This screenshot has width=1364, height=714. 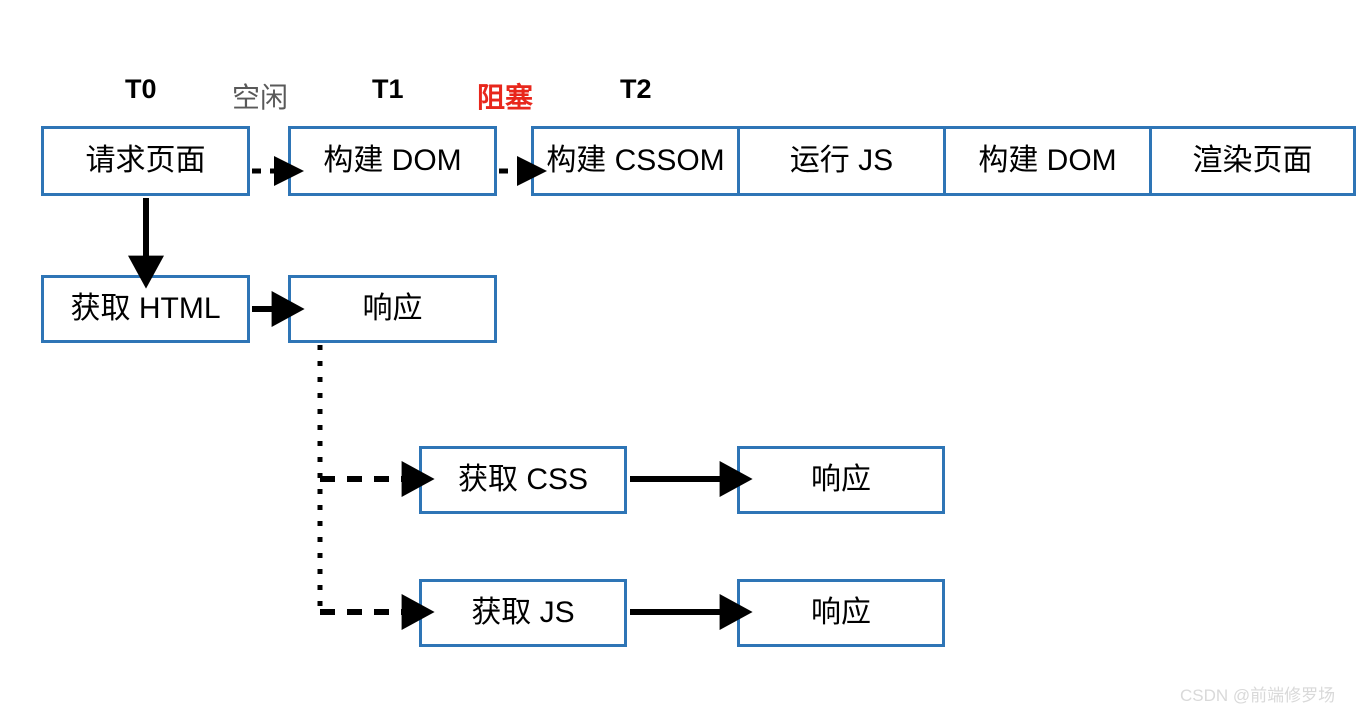 I want to click on timeline-box-render-page: 渲染页面, so click(x=1252, y=161).